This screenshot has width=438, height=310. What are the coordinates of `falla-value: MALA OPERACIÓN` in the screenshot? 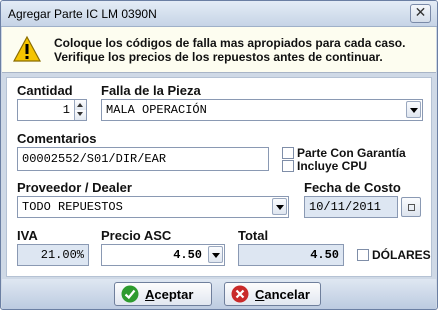 It's located at (156, 110).